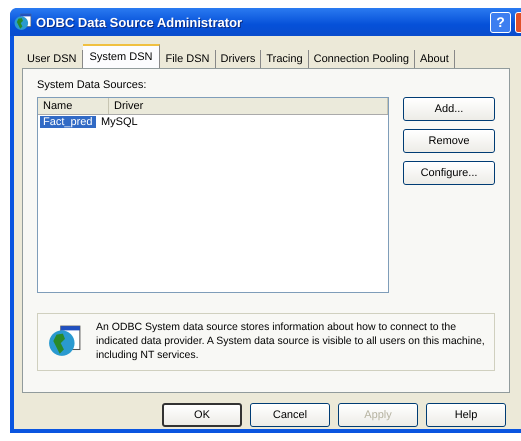 The width and height of the screenshot is (521, 441). What do you see at coordinates (290, 415) in the screenshot?
I see `dialog-button: Cancel` at bounding box center [290, 415].